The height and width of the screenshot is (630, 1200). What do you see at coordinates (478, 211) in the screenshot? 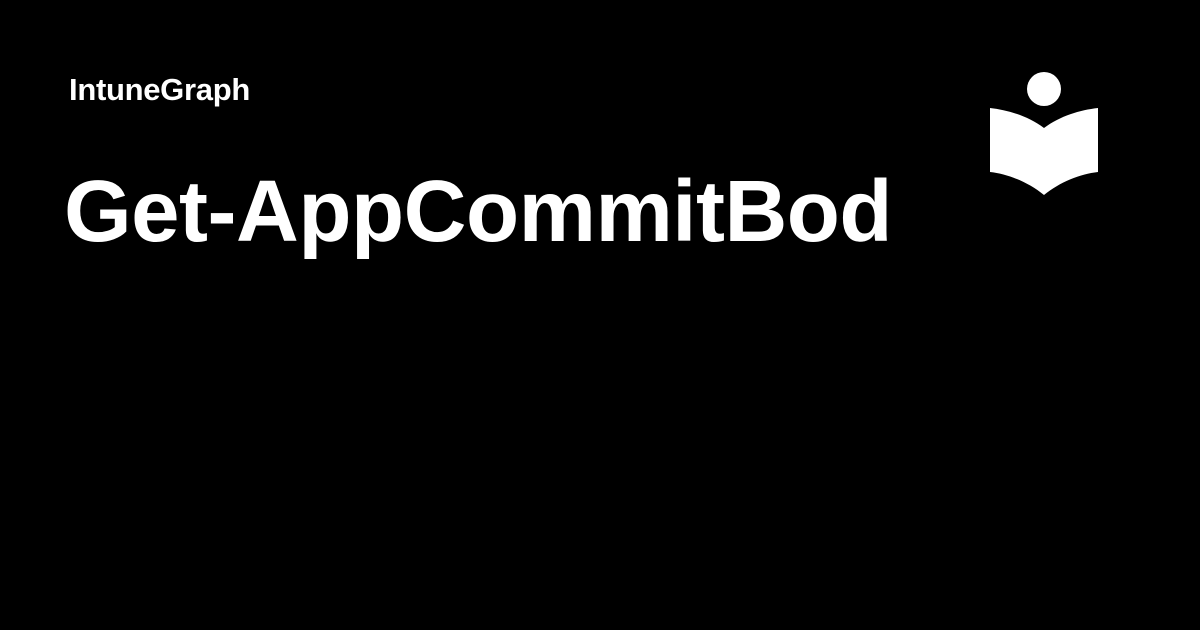
I see `page-title: Get-AppCommitBod` at bounding box center [478, 211].